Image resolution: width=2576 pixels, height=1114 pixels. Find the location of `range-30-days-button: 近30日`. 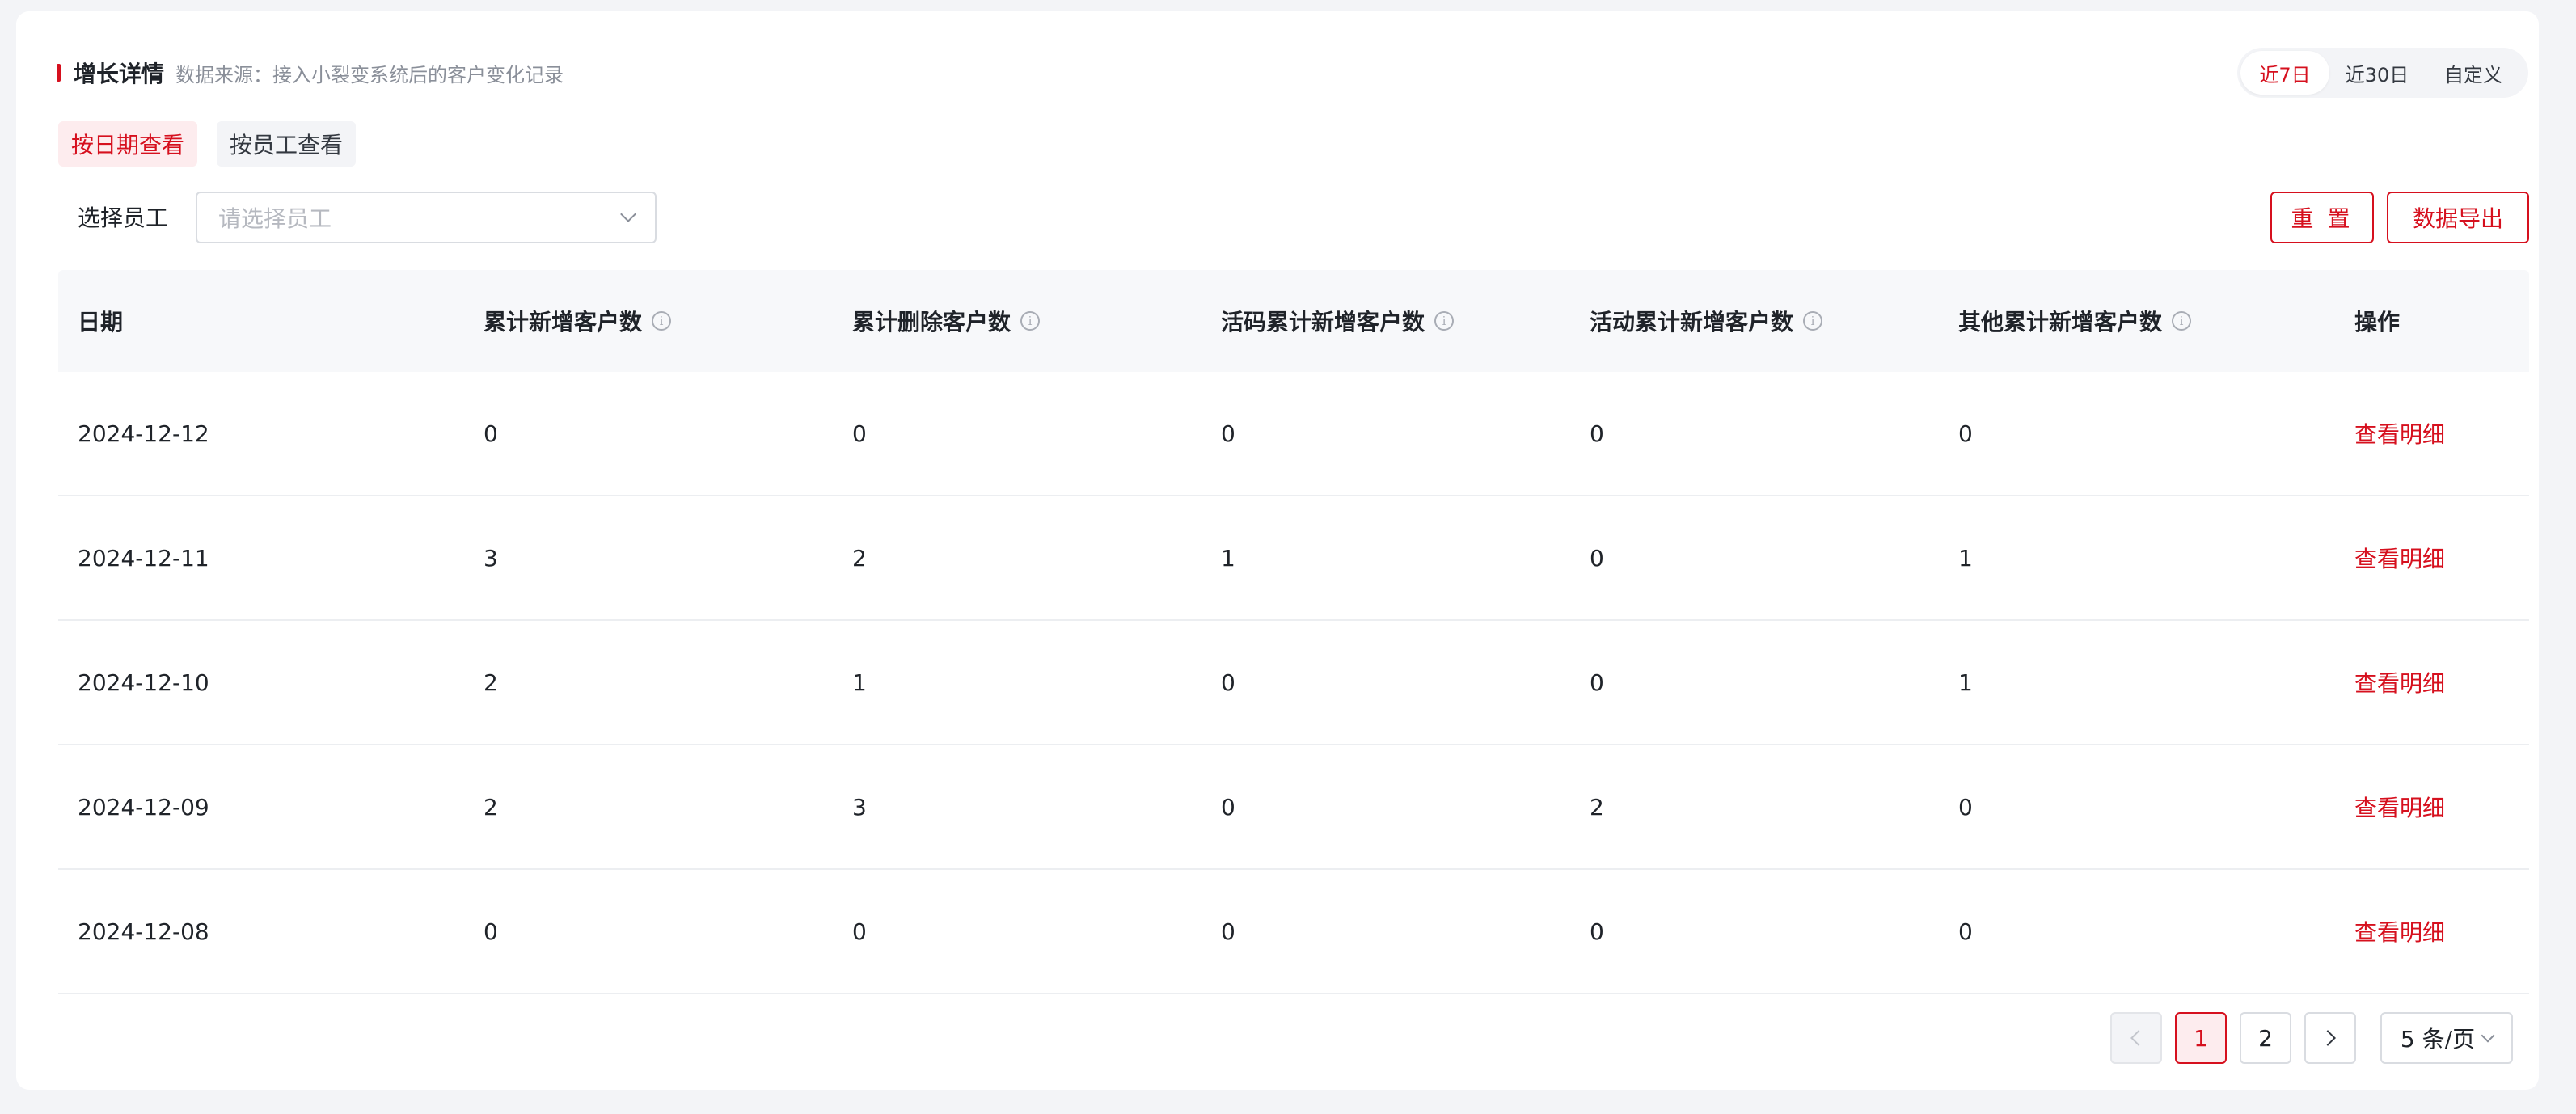

range-30-days-button: 近30日 is located at coordinates (2377, 73).